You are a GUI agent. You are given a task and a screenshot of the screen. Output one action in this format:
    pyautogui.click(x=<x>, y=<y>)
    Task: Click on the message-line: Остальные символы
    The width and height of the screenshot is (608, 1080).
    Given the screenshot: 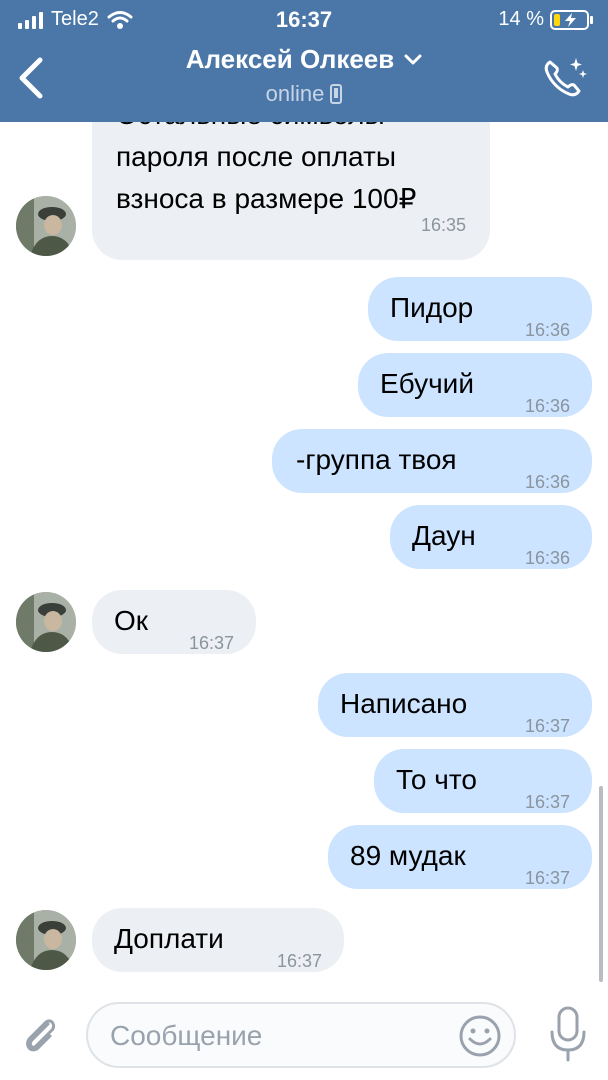 What is the action you would take?
    pyautogui.click(x=266, y=129)
    